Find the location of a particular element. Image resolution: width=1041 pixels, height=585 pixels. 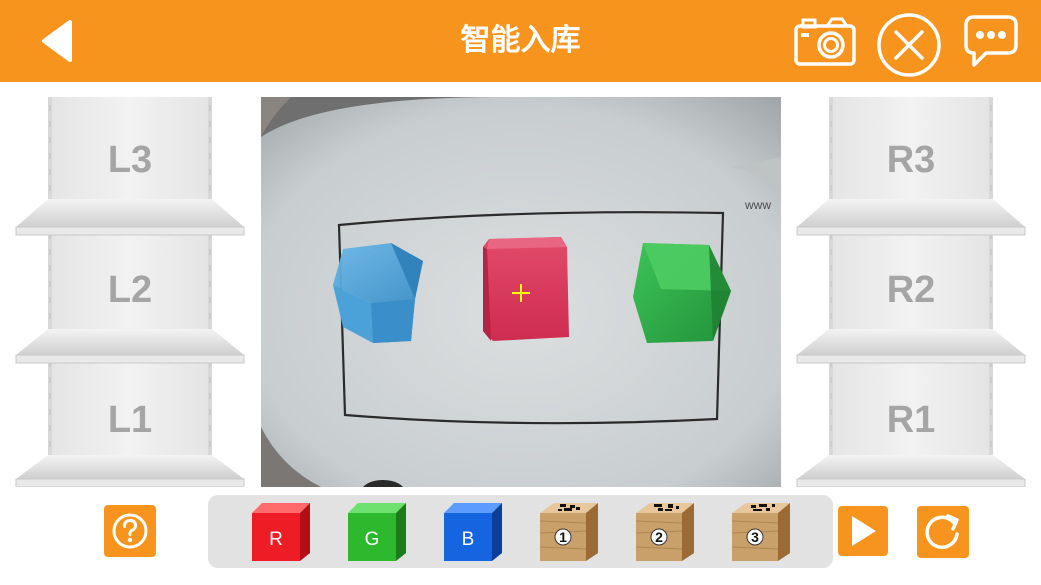

red-block is located at coordinates (526, 289).